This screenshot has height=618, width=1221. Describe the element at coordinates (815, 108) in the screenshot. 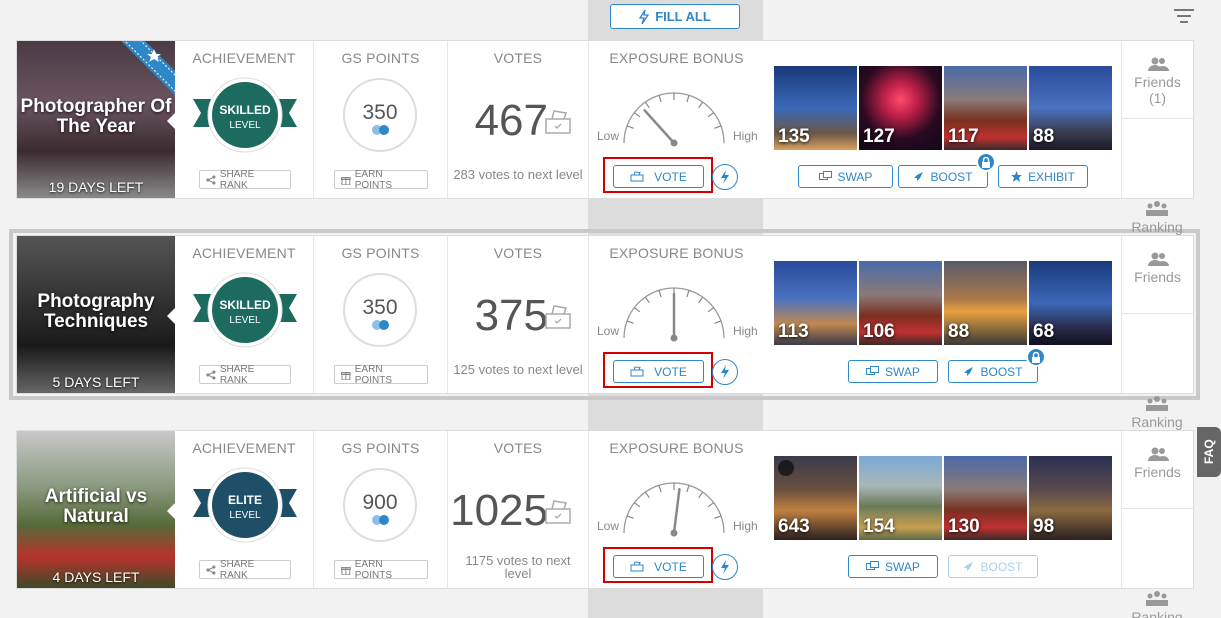

I see `entry-photo: 135` at that location.